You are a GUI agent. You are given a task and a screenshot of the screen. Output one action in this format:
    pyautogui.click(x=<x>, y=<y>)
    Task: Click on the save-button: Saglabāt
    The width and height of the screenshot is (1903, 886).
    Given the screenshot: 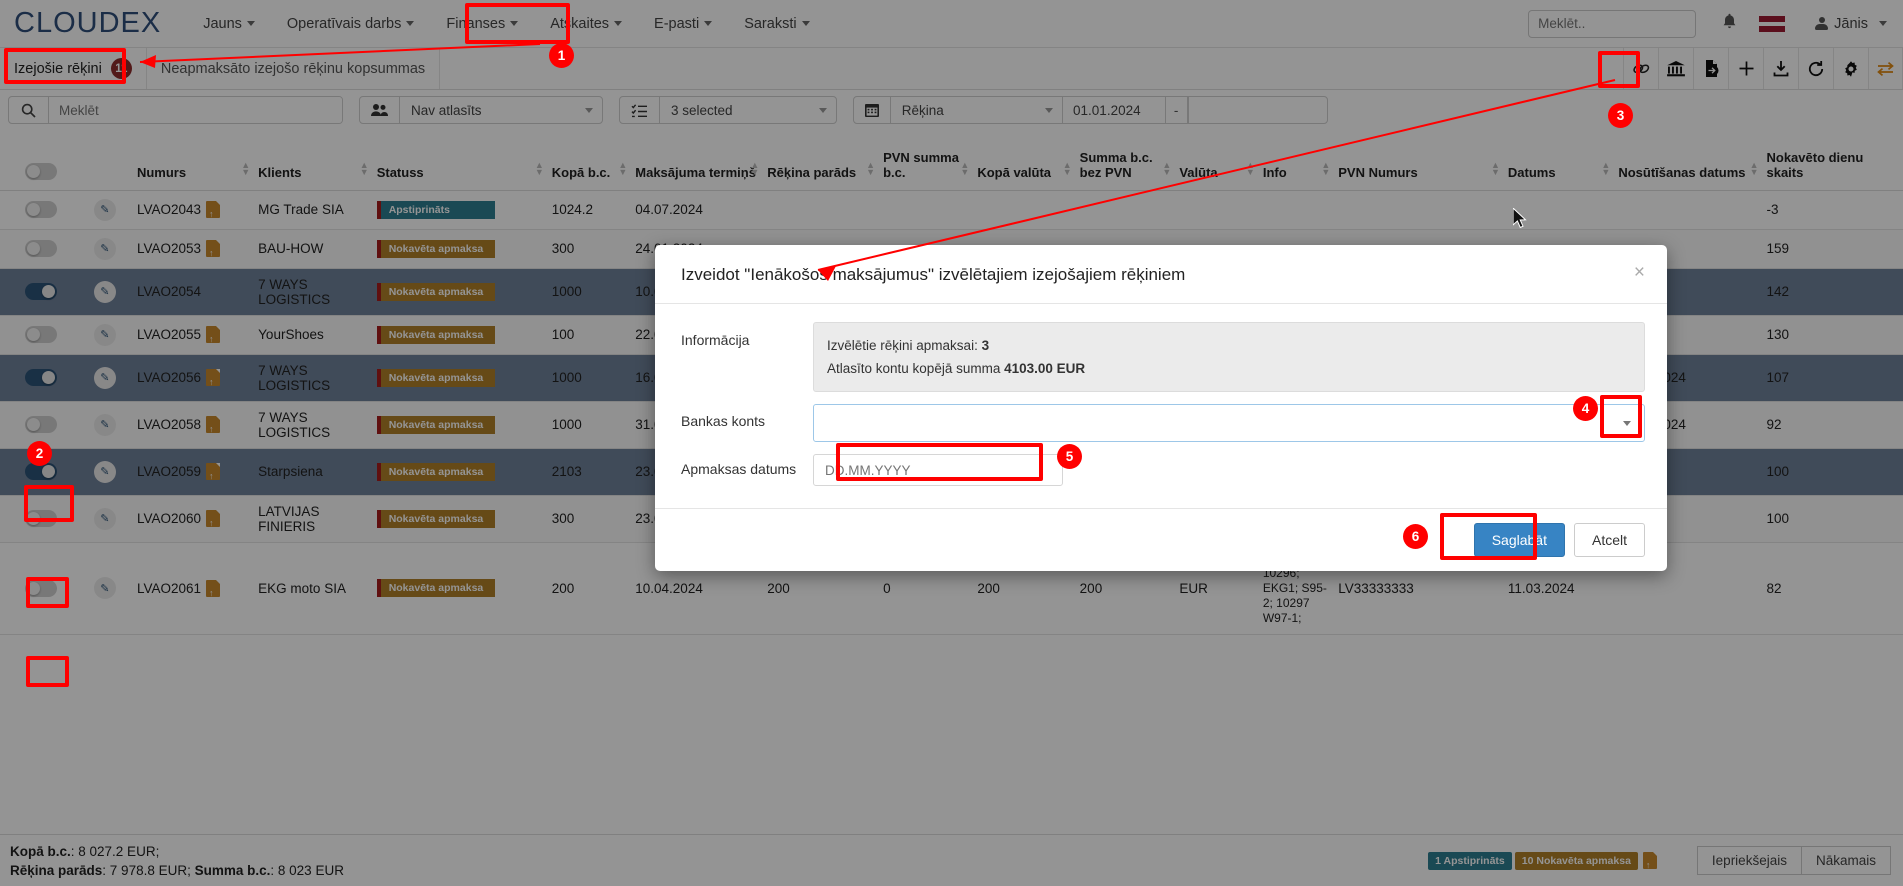 What is the action you would take?
    pyautogui.click(x=1519, y=540)
    